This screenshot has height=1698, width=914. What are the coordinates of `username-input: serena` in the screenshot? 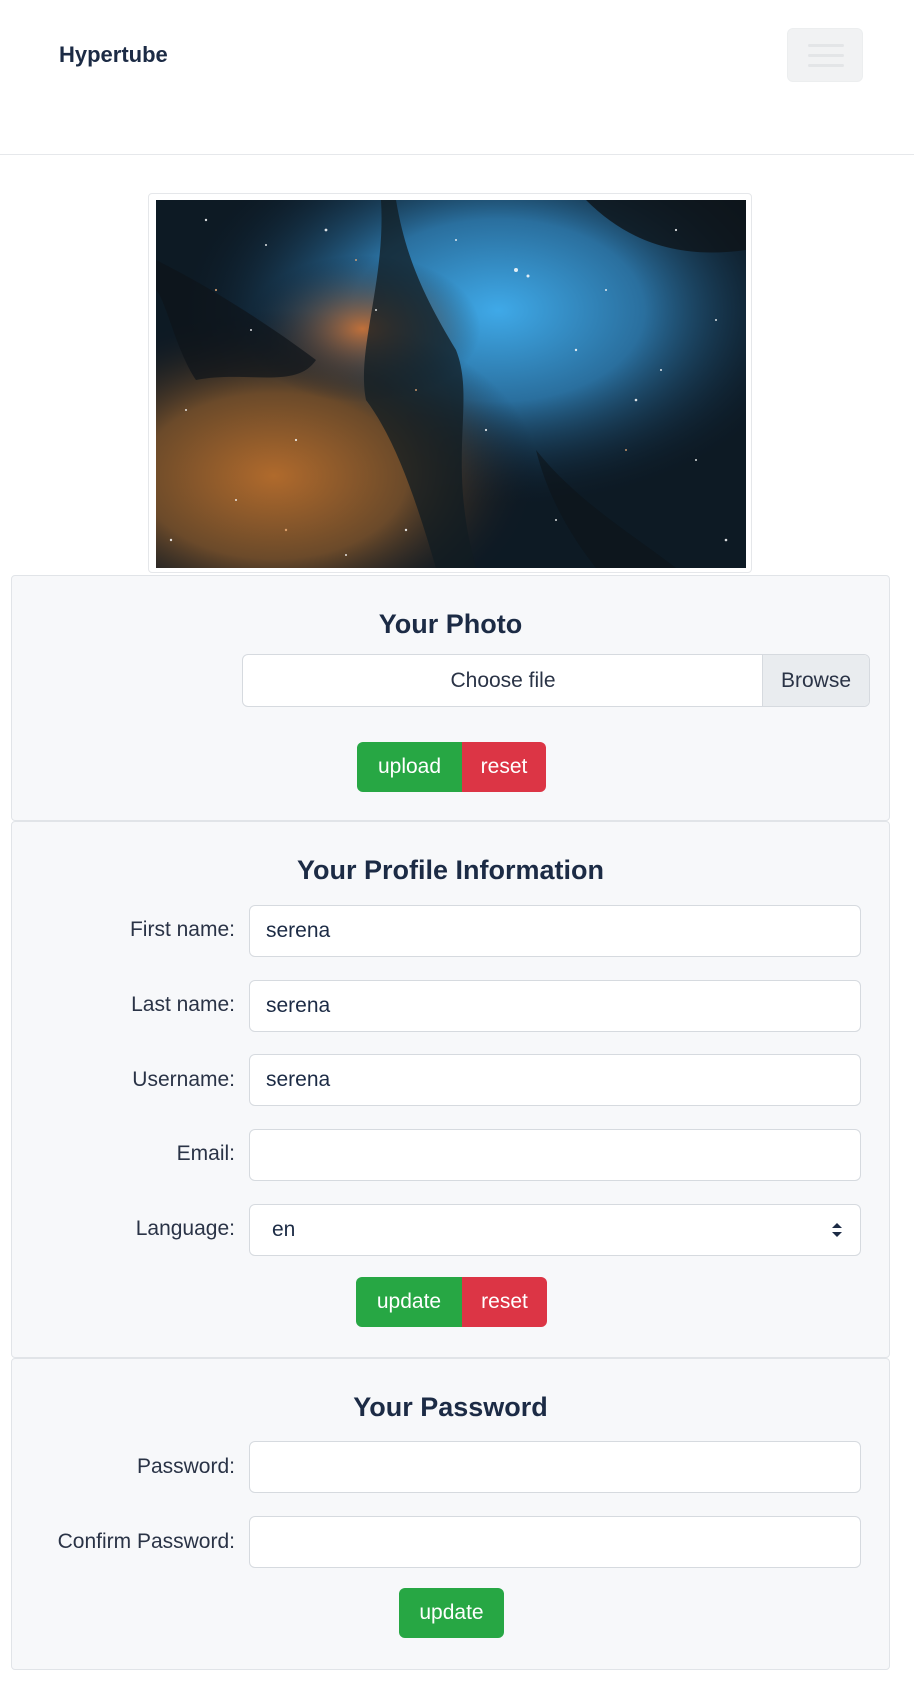 It's located at (555, 1080).